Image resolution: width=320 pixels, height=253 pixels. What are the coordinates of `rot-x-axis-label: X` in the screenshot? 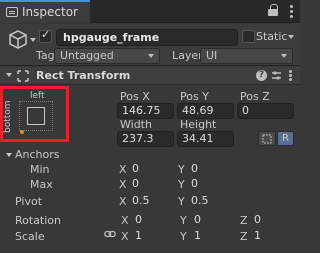 It's located at (125, 220).